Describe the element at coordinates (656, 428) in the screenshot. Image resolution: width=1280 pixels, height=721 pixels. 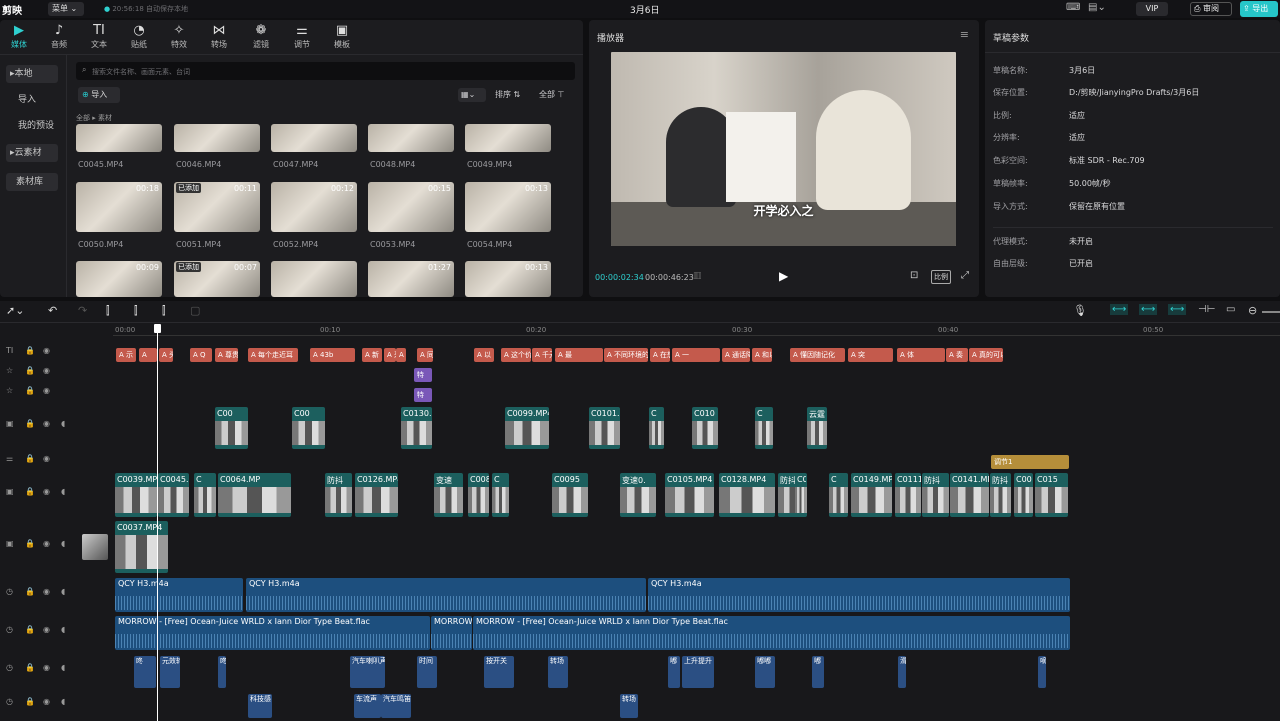
I see `overlay-video-clip: C` at that location.